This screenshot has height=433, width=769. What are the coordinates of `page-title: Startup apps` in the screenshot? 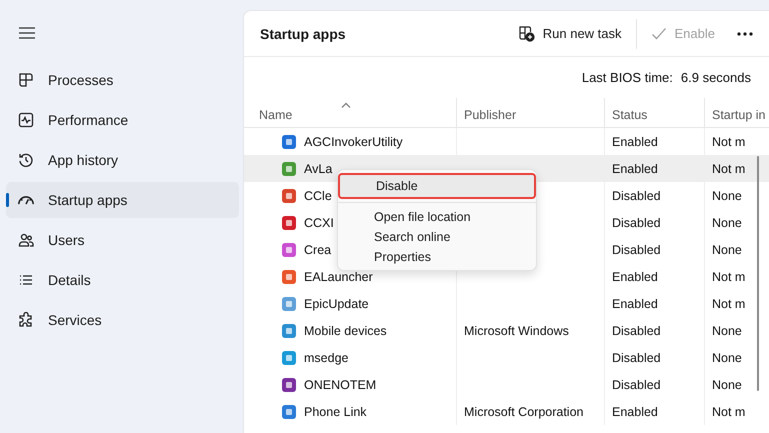 It's located at (303, 34).